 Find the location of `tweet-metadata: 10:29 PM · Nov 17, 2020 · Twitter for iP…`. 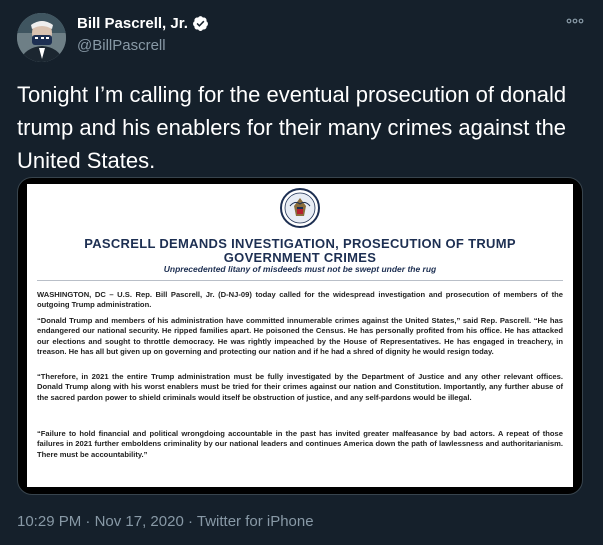

tweet-metadata: 10:29 PM · Nov 17, 2020 · Twitter for iP… is located at coordinates (165, 521).